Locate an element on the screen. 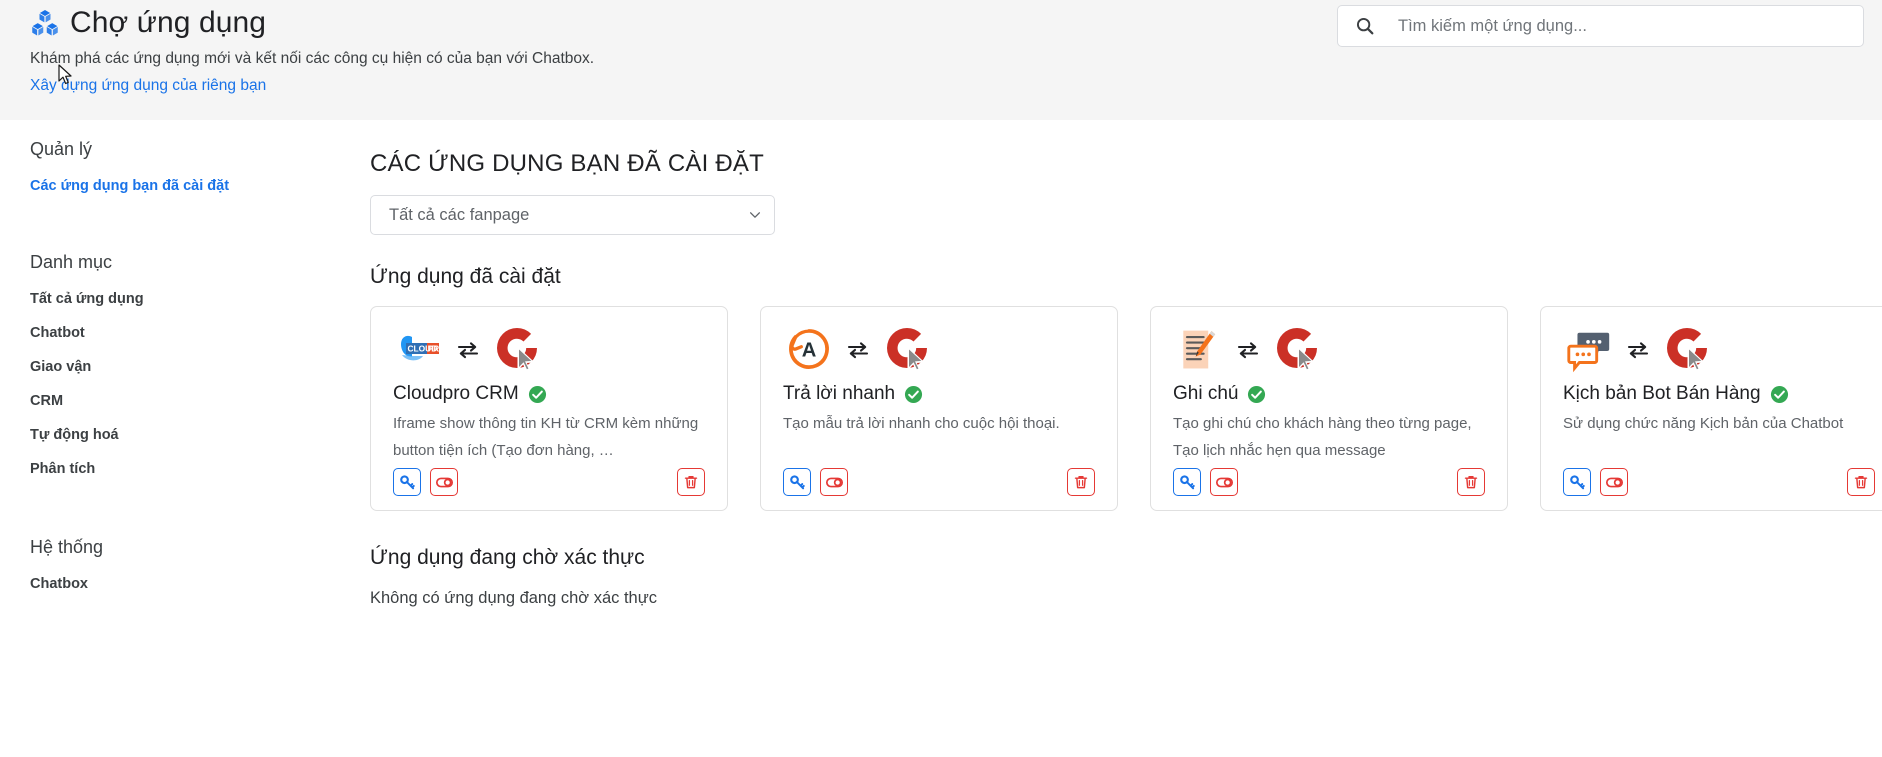 This screenshot has width=1882, height=757. sidebar-item-crm: CRM is located at coordinates (200, 401).